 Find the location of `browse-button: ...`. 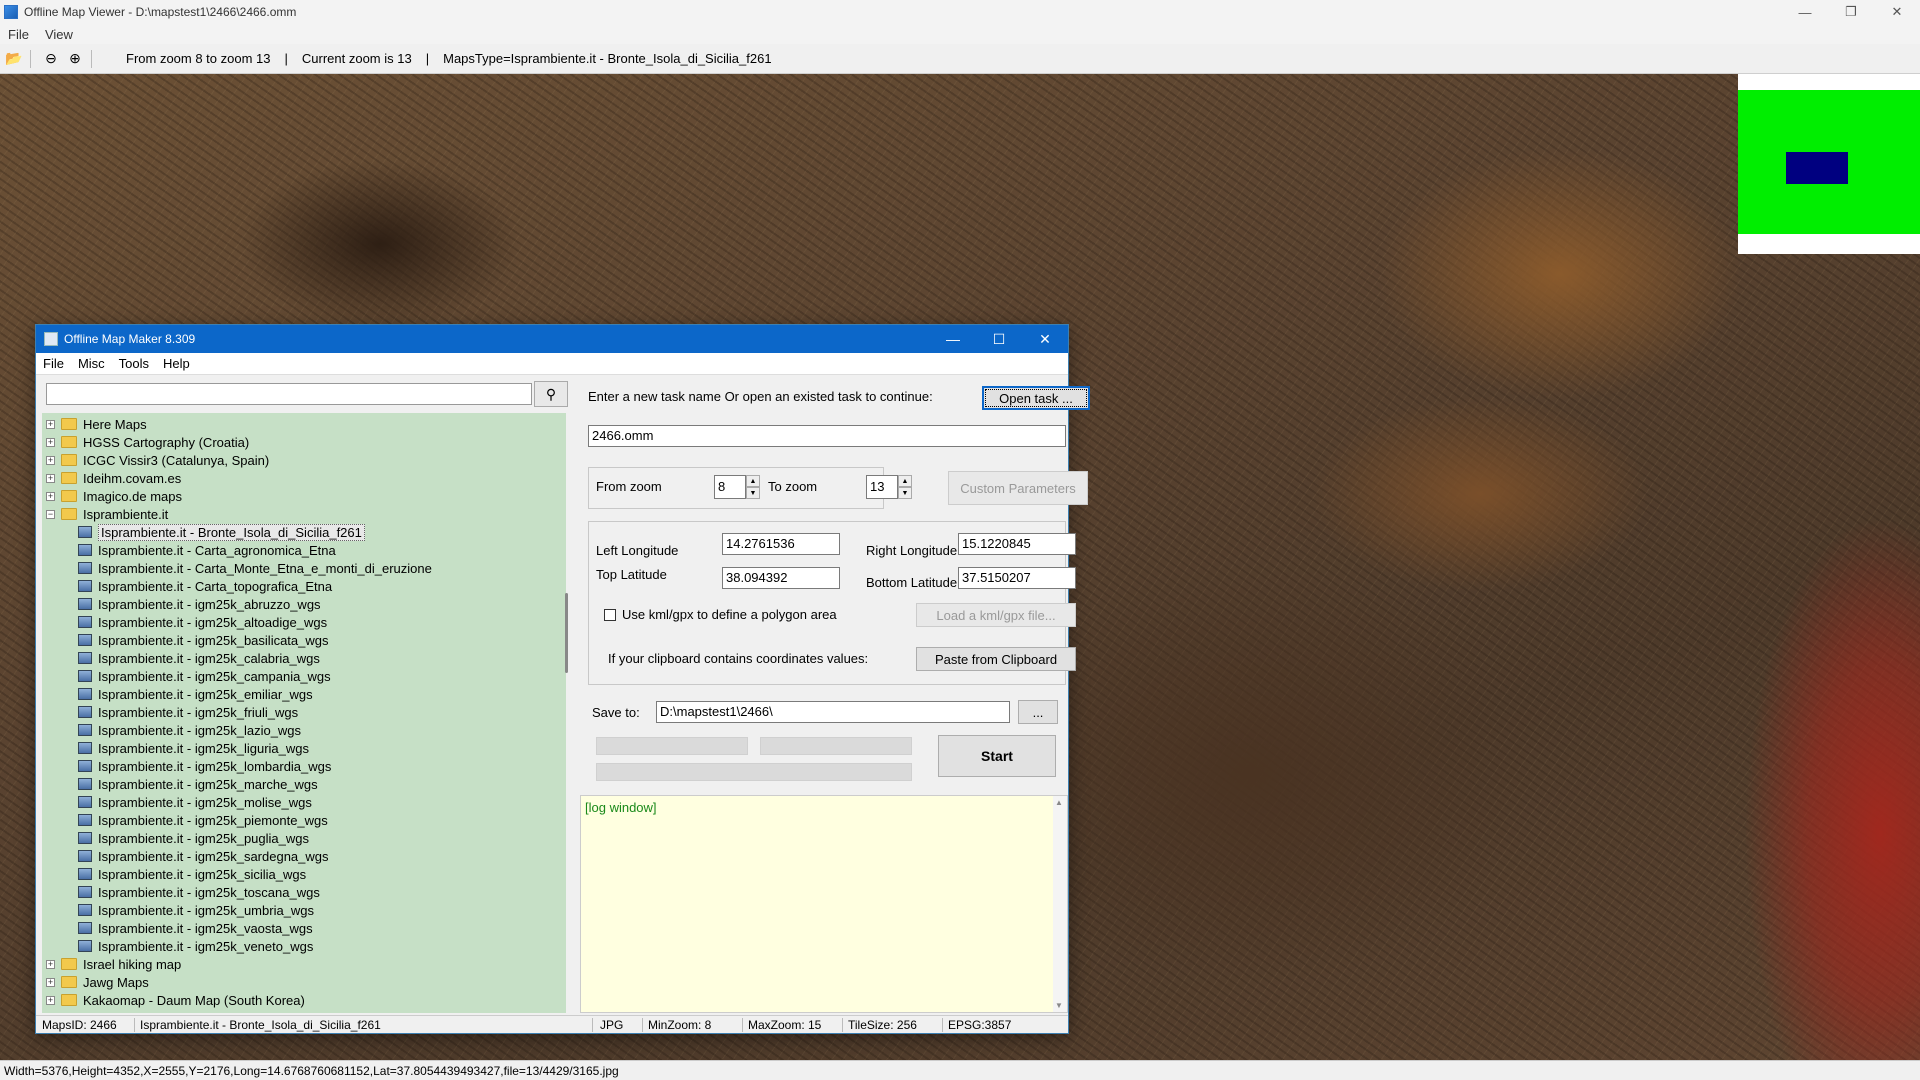

browse-button: ... is located at coordinates (1038, 712).